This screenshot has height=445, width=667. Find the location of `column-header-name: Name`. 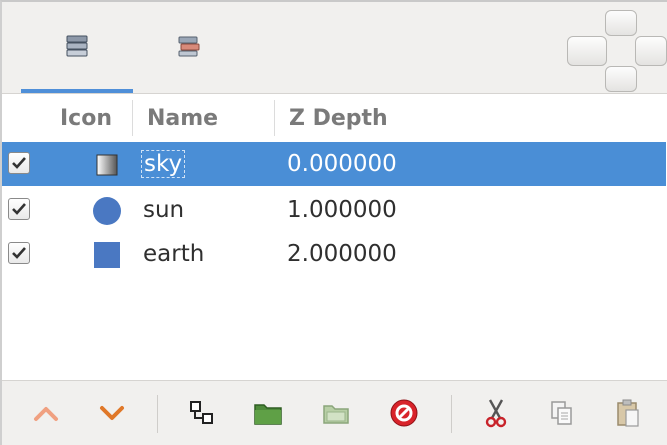

column-header-name: Name is located at coordinates (182, 118).